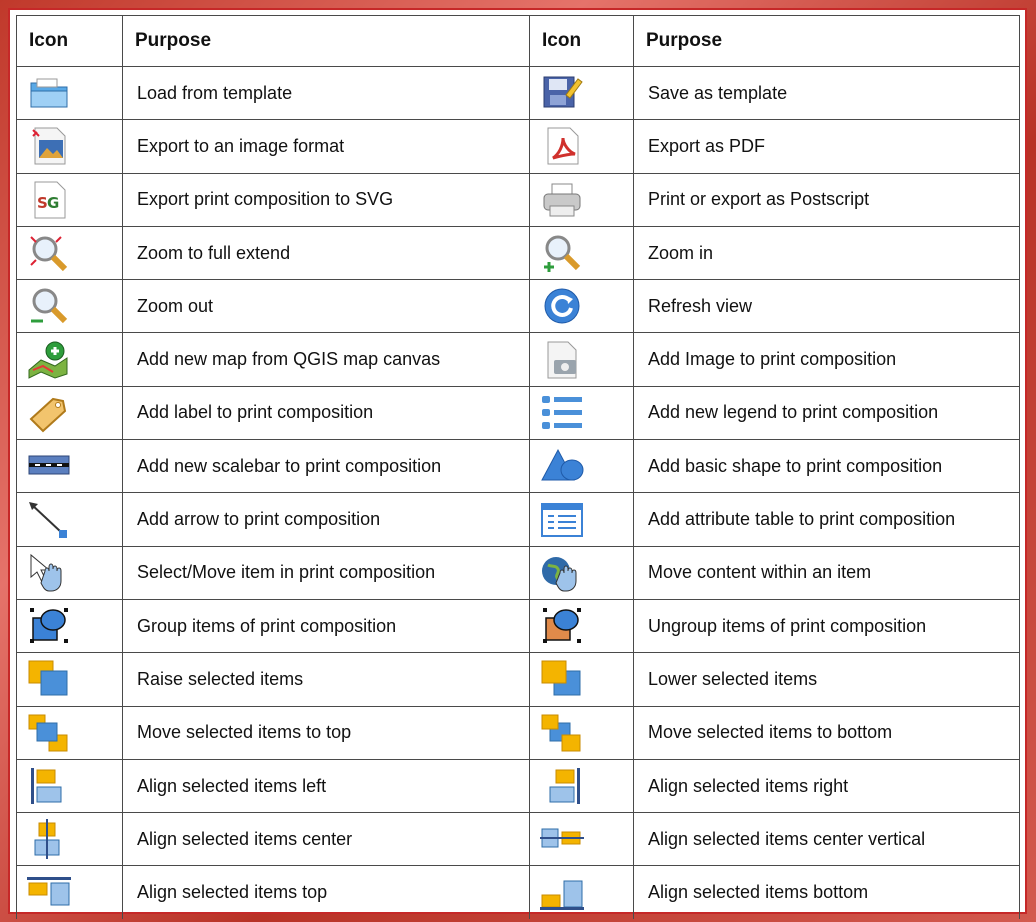 The height and width of the screenshot is (922, 1036). Describe the element at coordinates (69, 41) in the screenshot. I see `header-icon-left: Icon` at that location.